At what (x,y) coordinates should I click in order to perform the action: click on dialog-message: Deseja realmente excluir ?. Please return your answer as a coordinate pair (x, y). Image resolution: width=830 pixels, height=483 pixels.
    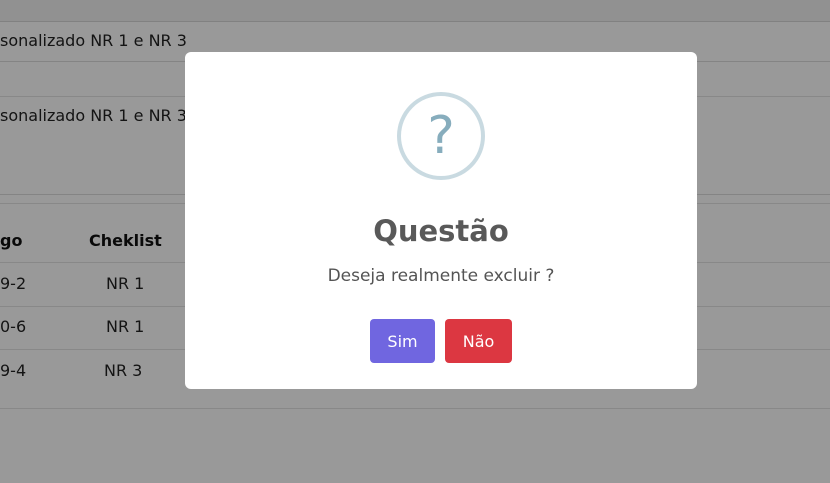
    Looking at the image, I should click on (441, 276).